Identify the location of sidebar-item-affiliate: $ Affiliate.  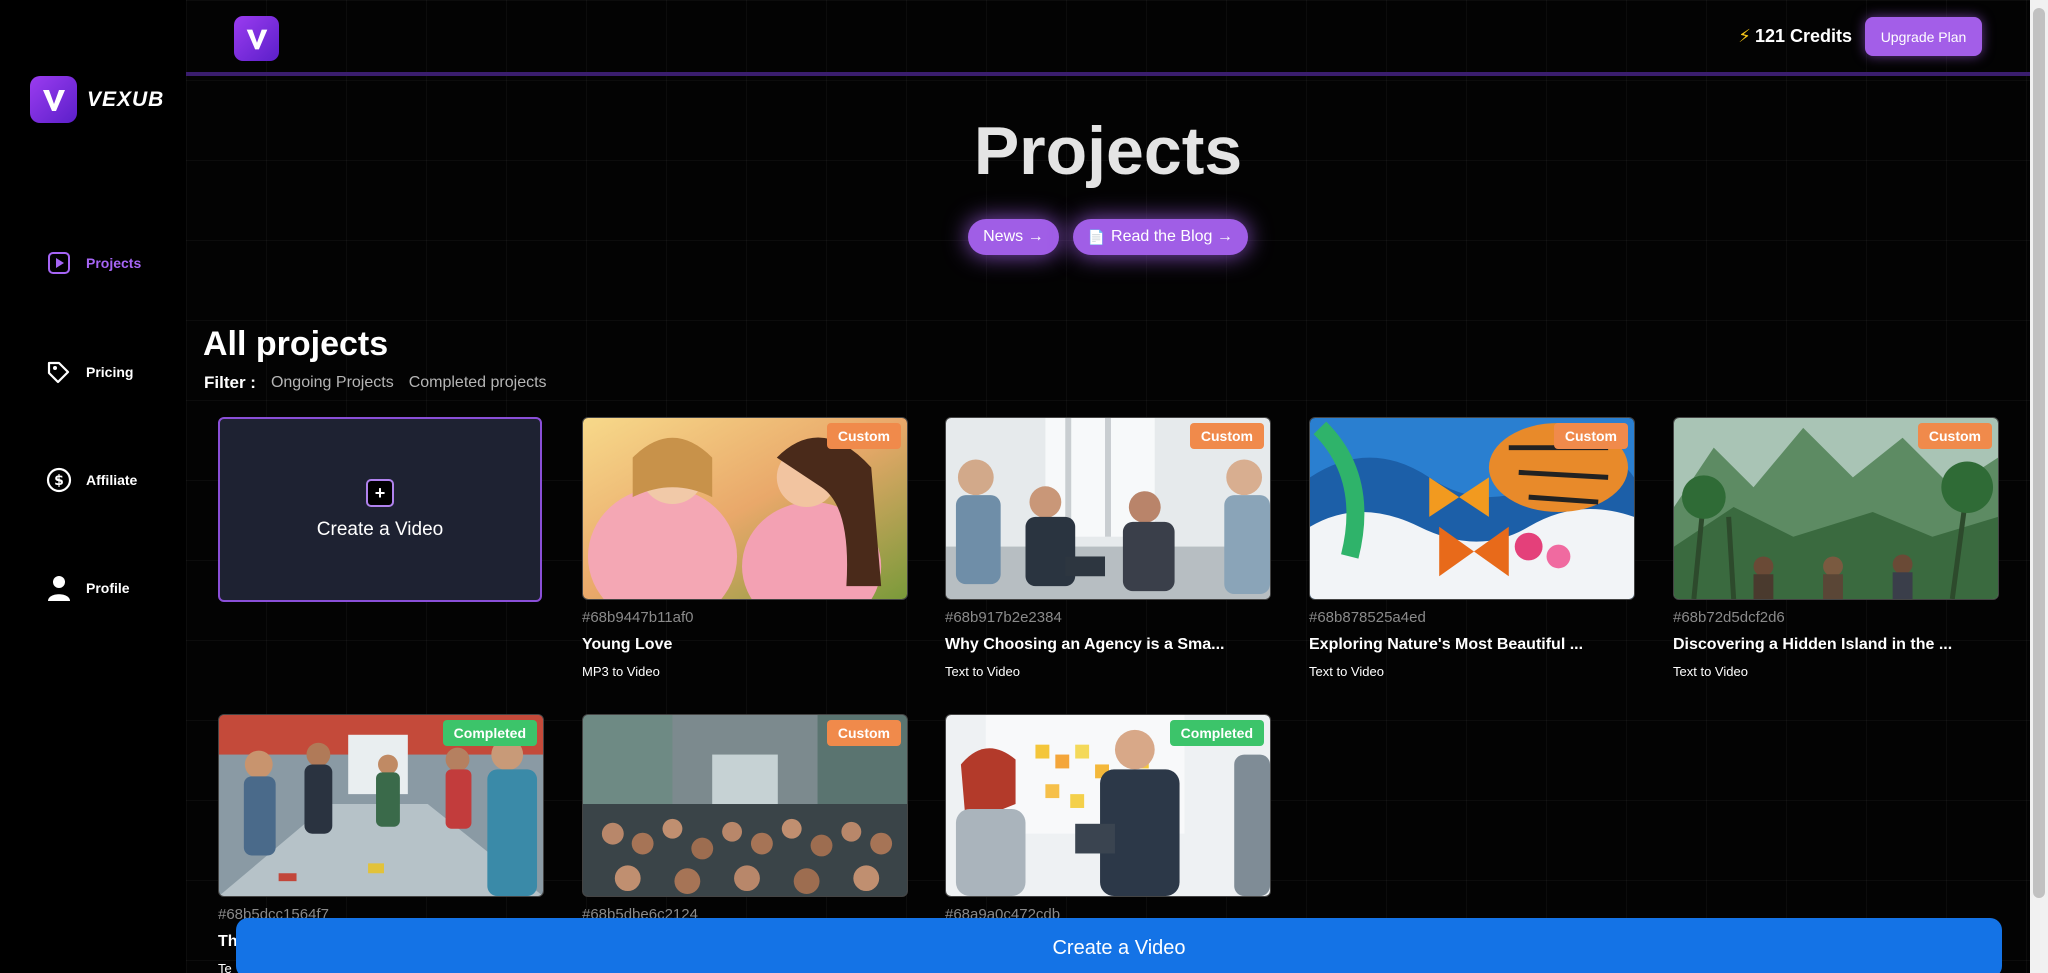
(91, 480).